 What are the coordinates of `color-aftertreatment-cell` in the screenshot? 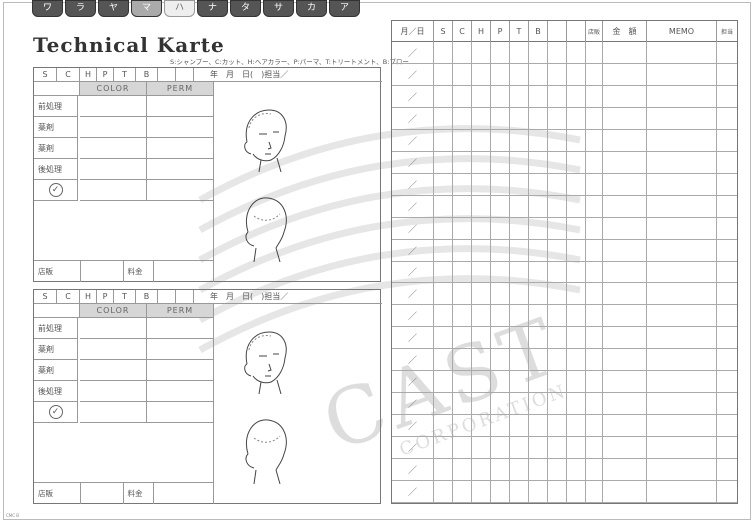 It's located at (113, 169).